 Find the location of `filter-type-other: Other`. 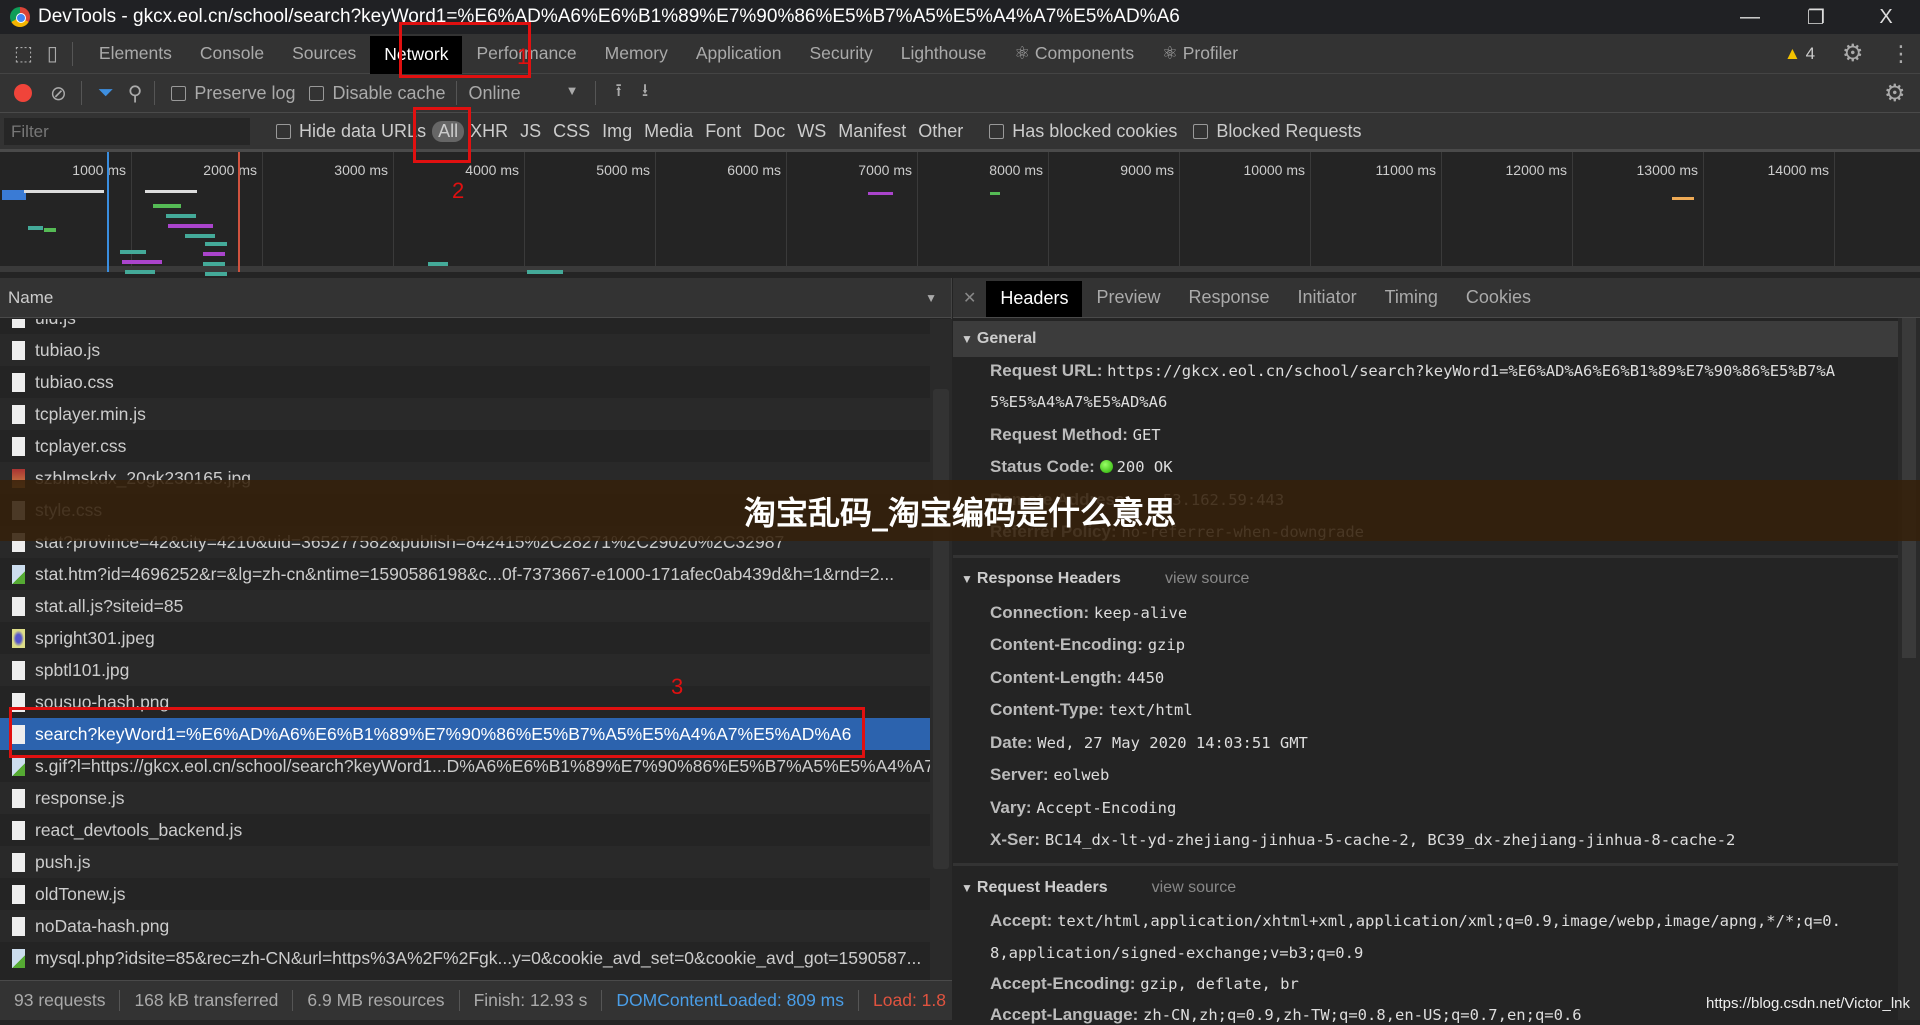

filter-type-other: Other is located at coordinates (940, 131).